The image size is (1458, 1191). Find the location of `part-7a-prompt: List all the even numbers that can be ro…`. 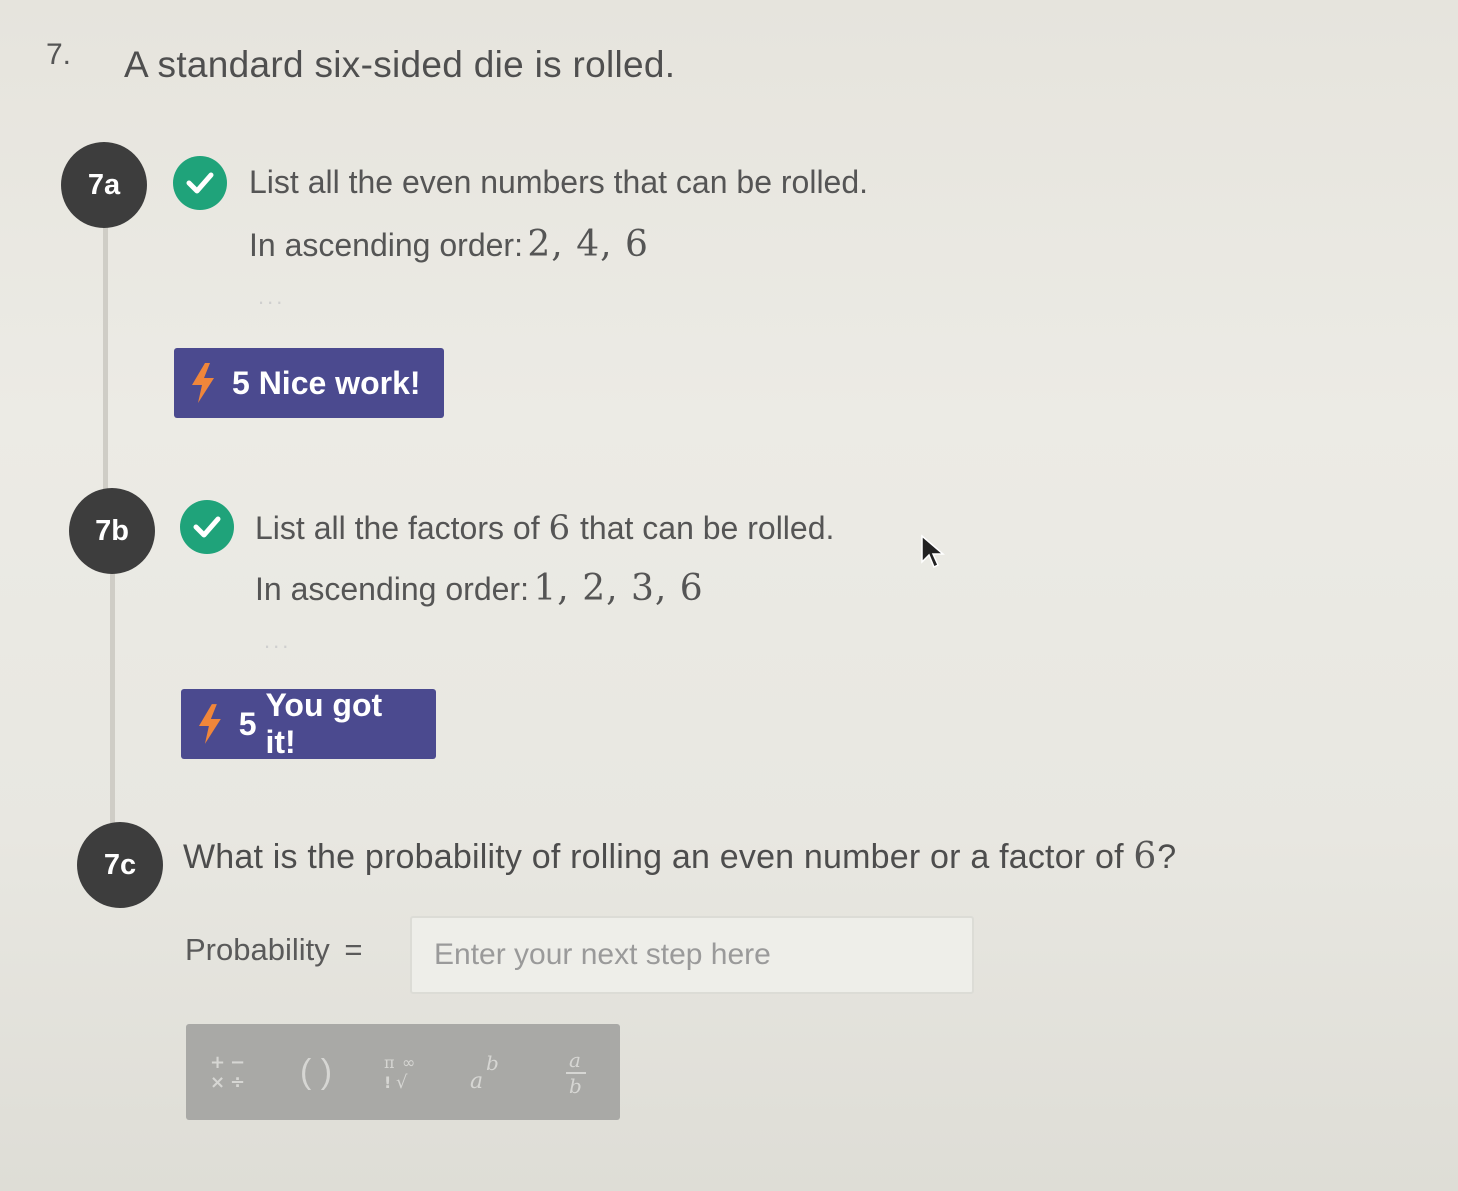

part-7a-prompt: List all the even numbers that can be ro… is located at coordinates (559, 182).